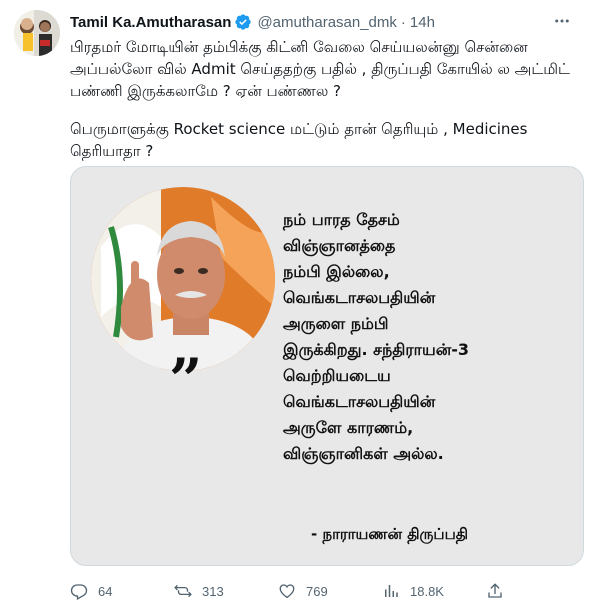 This screenshot has height=608, width=590. What do you see at coordinates (79, 591) in the screenshot?
I see `reply-icon` at bounding box center [79, 591].